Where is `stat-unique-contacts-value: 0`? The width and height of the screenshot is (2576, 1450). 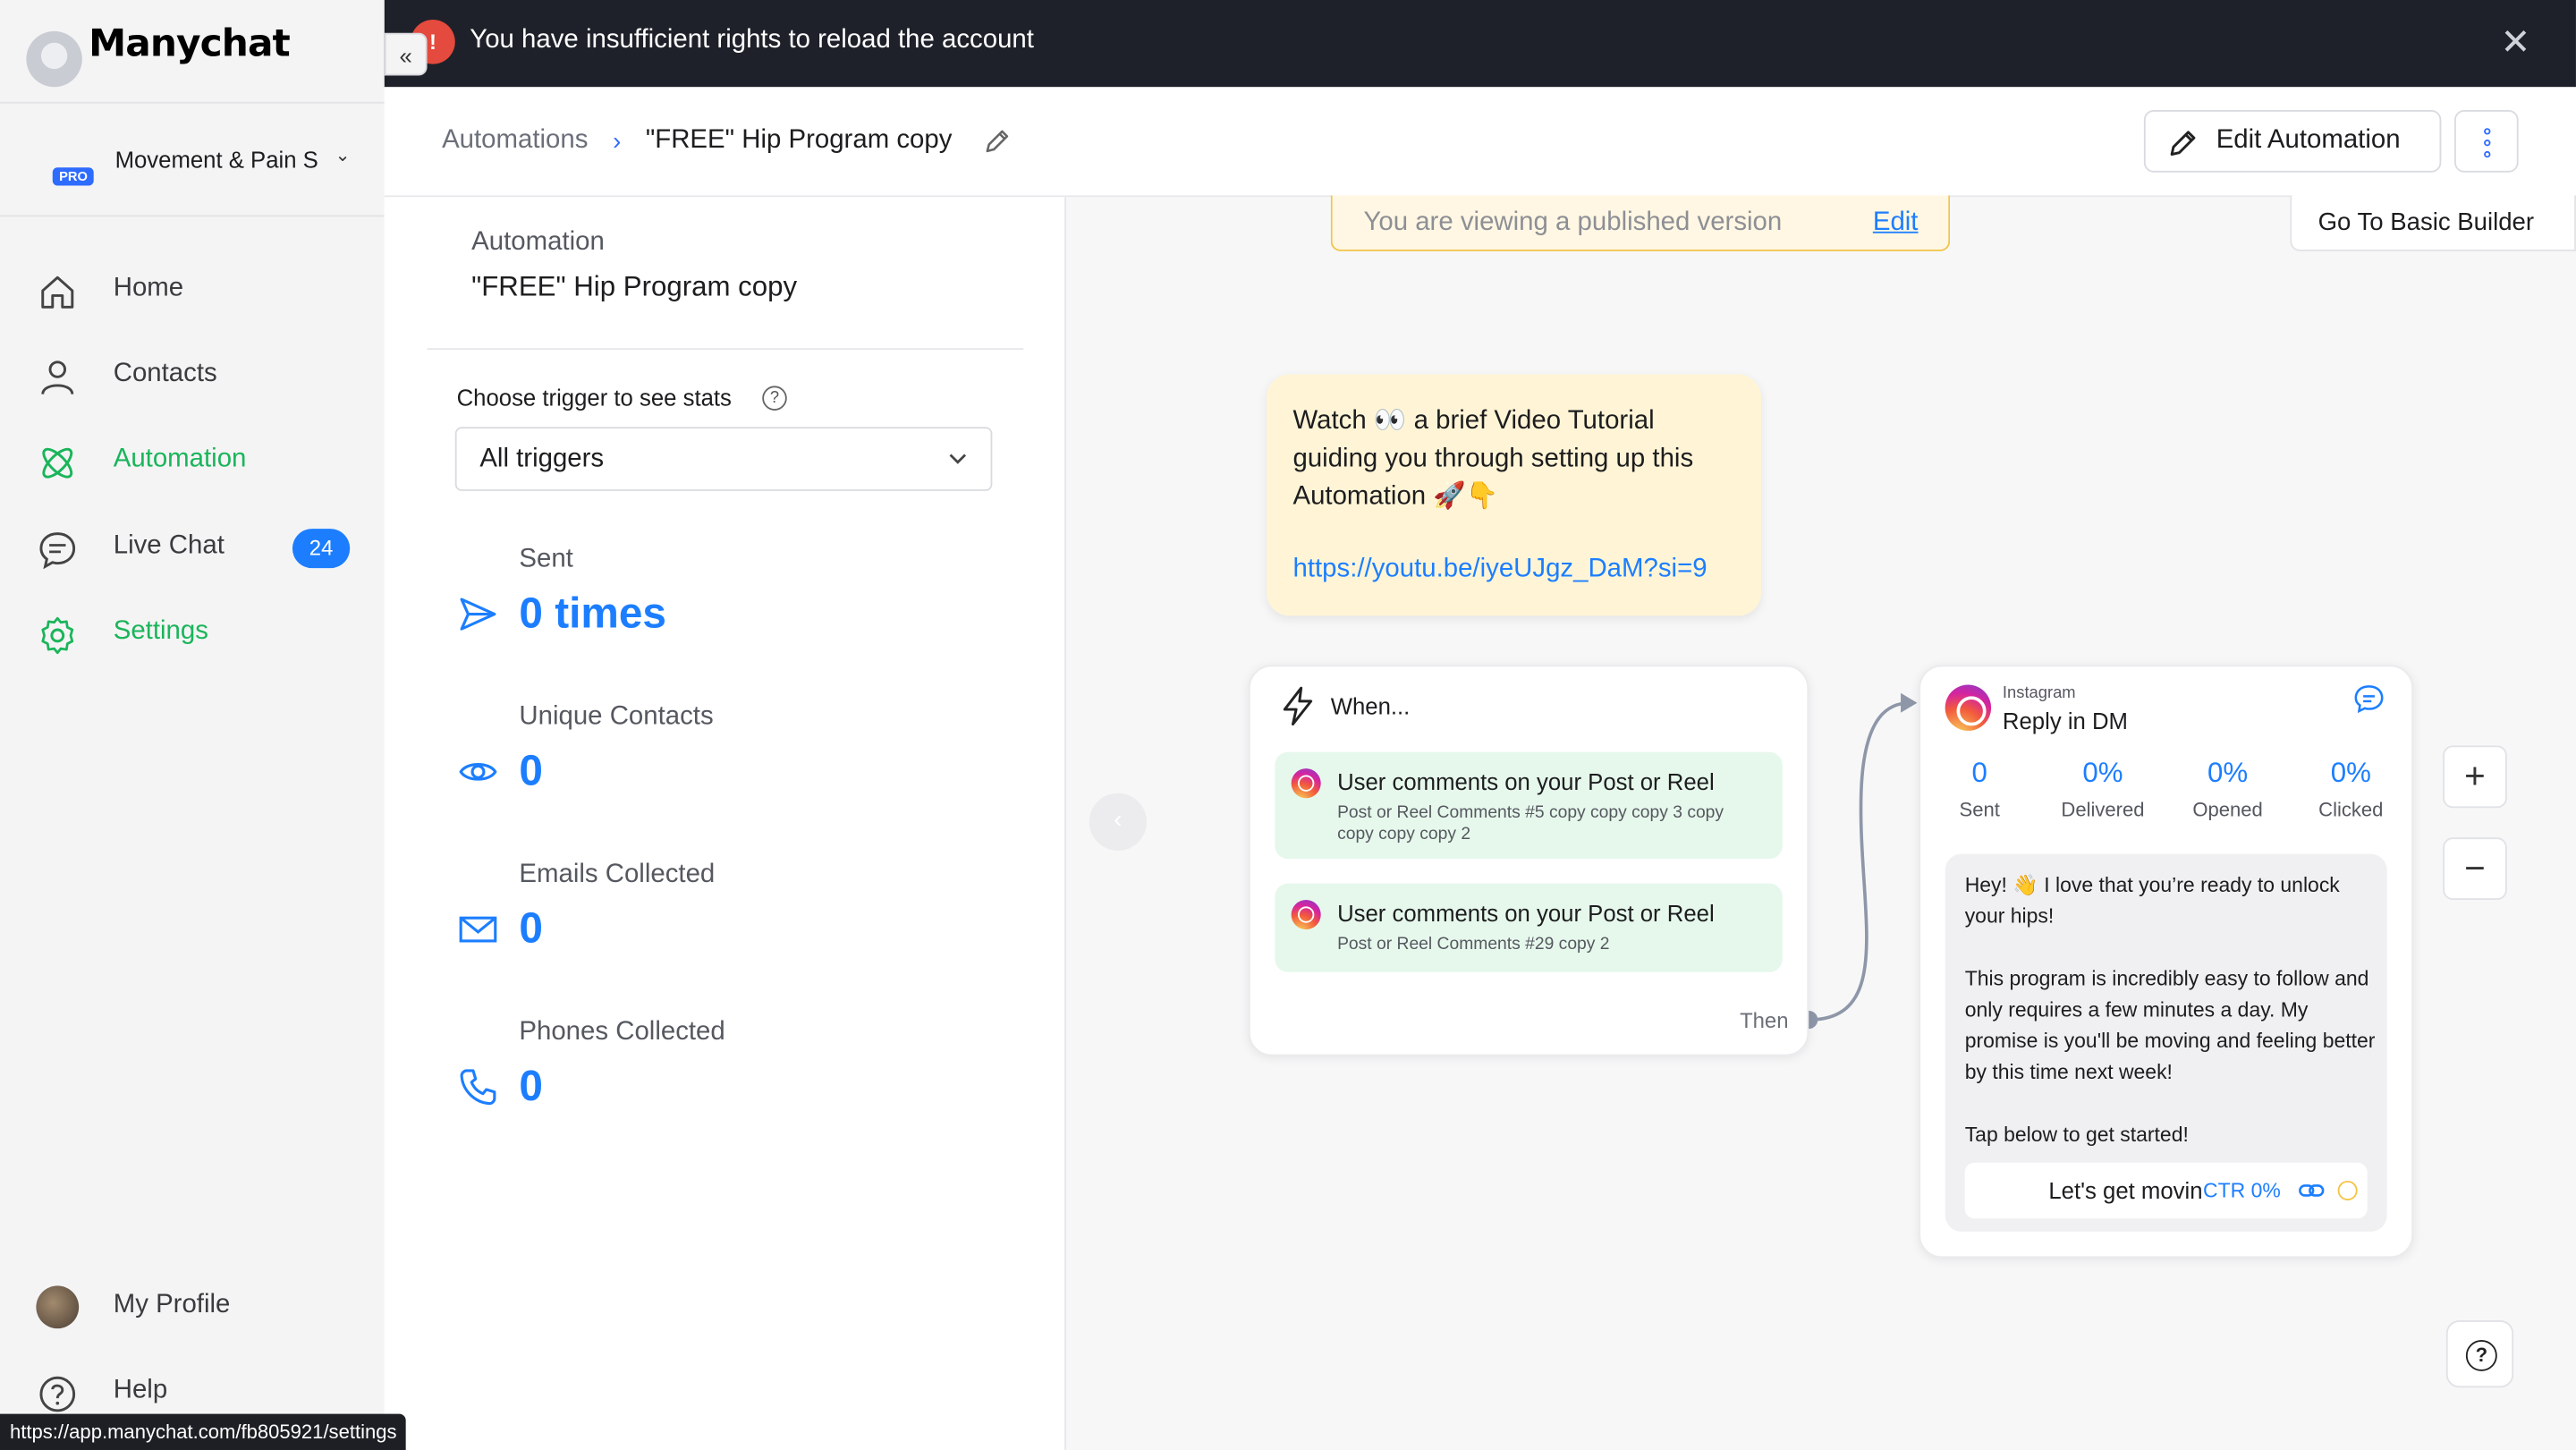 stat-unique-contacts-value: 0 is located at coordinates (531, 770).